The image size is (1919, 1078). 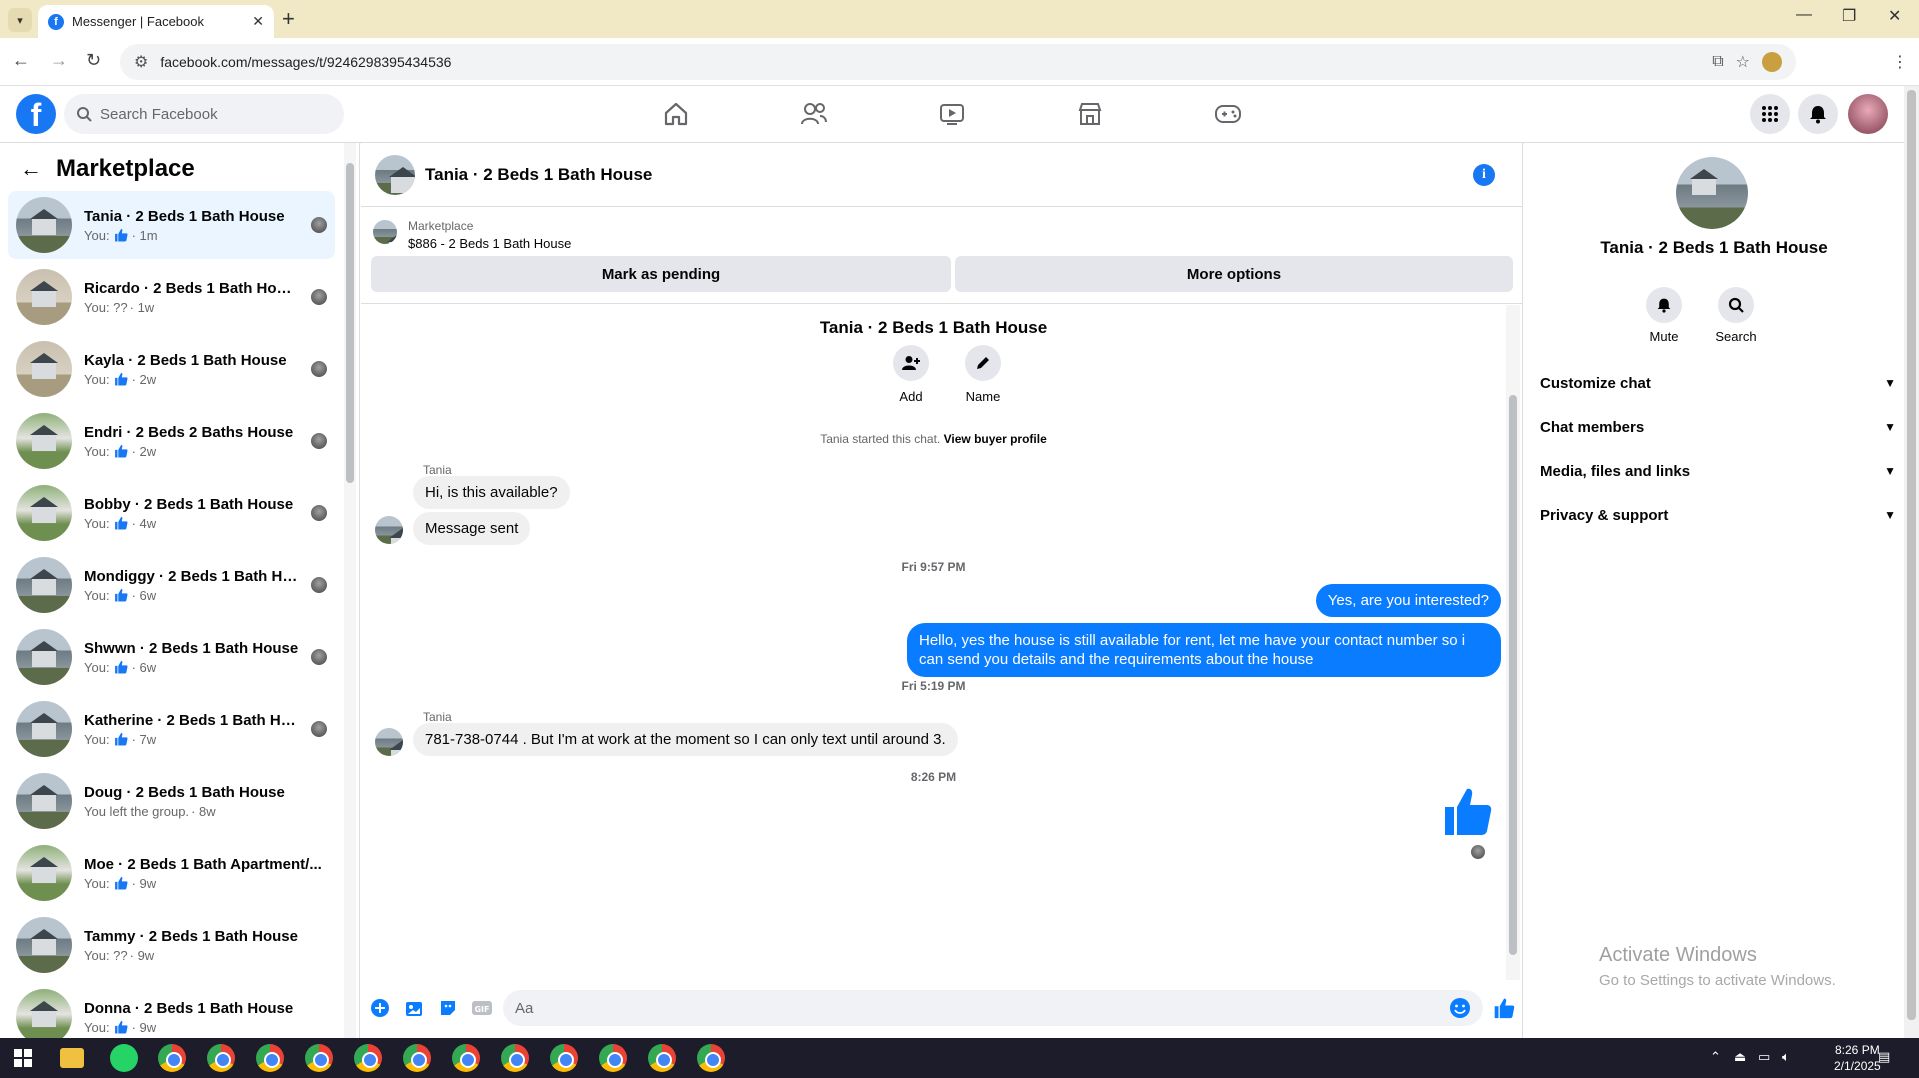 I want to click on gif-icon: GIF, so click(x=482, y=1008).